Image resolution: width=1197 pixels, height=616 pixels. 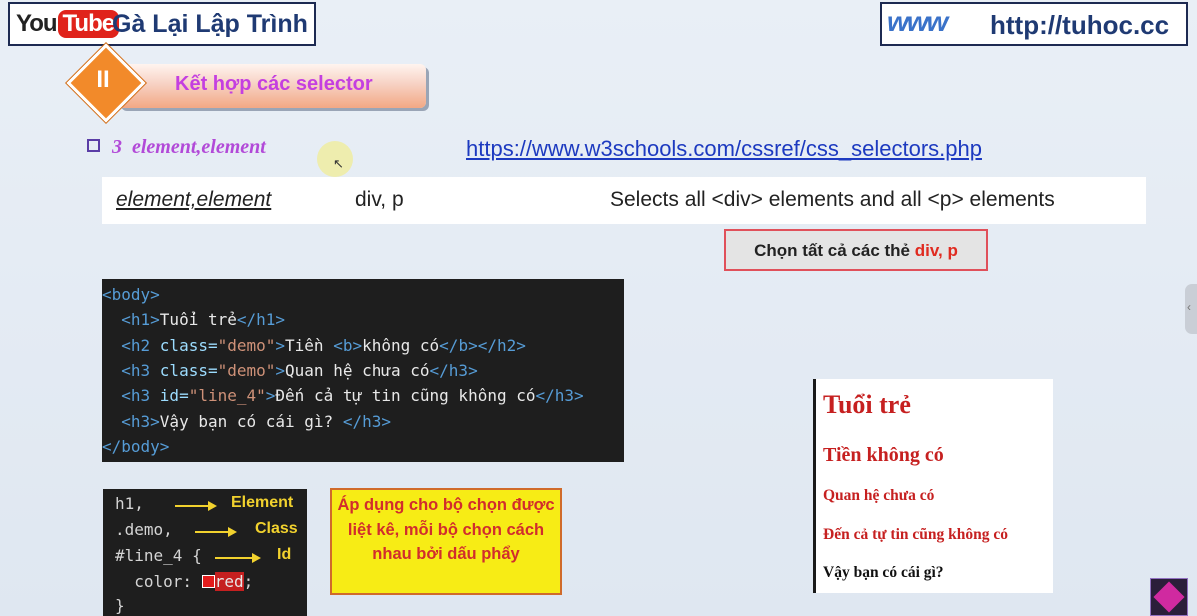 I want to click on label-element: Element, so click(x=262, y=502).